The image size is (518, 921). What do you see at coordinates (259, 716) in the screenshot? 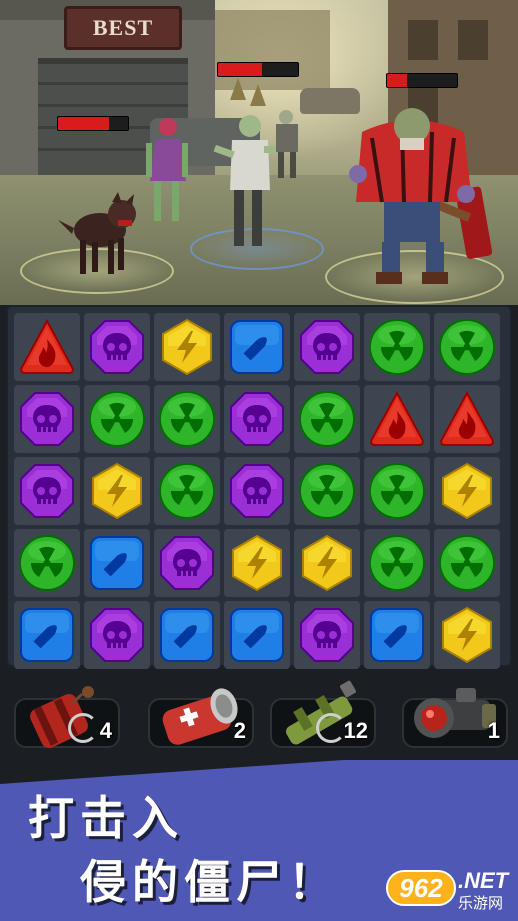
I see `boost-items-bar: 4 2 12 1` at bounding box center [259, 716].